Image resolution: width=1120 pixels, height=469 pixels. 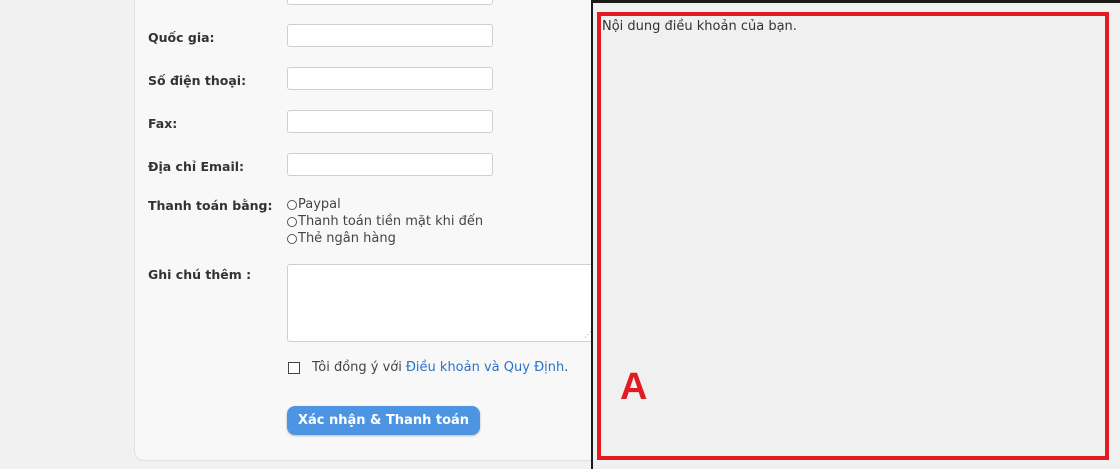 I want to click on phone-label: Số điện thoại:, so click(x=197, y=80).